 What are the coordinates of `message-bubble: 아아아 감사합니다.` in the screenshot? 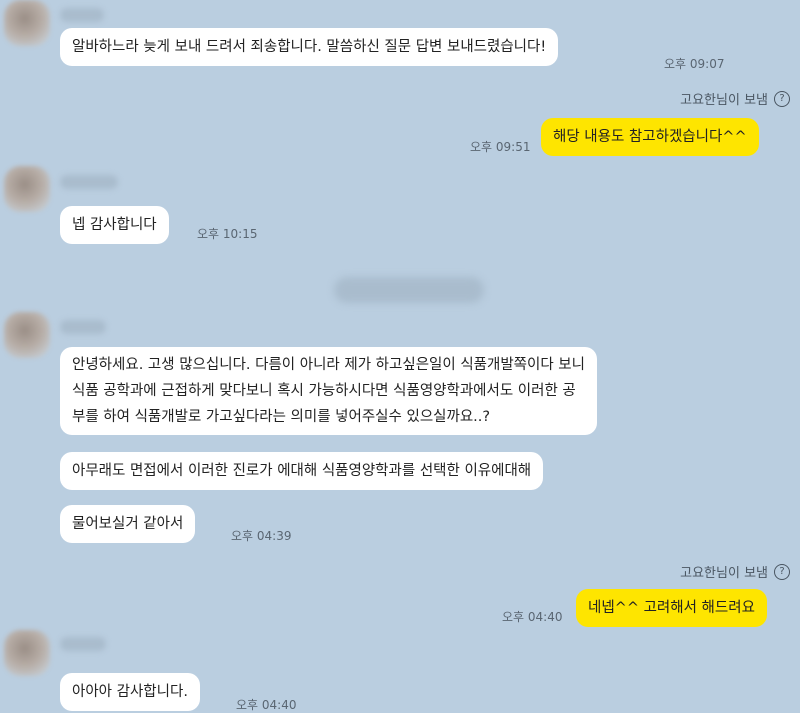 It's located at (130, 692).